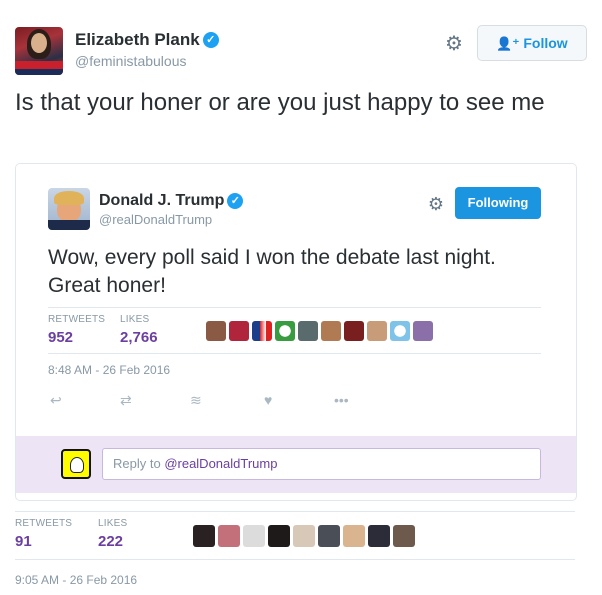 The width and height of the screenshot is (602, 595). What do you see at coordinates (268, 400) in the screenshot?
I see `heart-icon: ♥` at bounding box center [268, 400].